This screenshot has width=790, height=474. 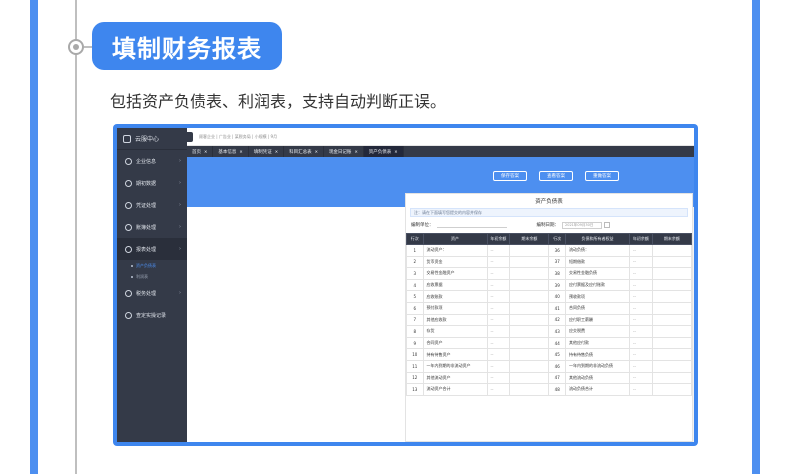 What do you see at coordinates (152, 249) in the screenshot?
I see `sidebar-item: 报表处理 ›` at bounding box center [152, 249].